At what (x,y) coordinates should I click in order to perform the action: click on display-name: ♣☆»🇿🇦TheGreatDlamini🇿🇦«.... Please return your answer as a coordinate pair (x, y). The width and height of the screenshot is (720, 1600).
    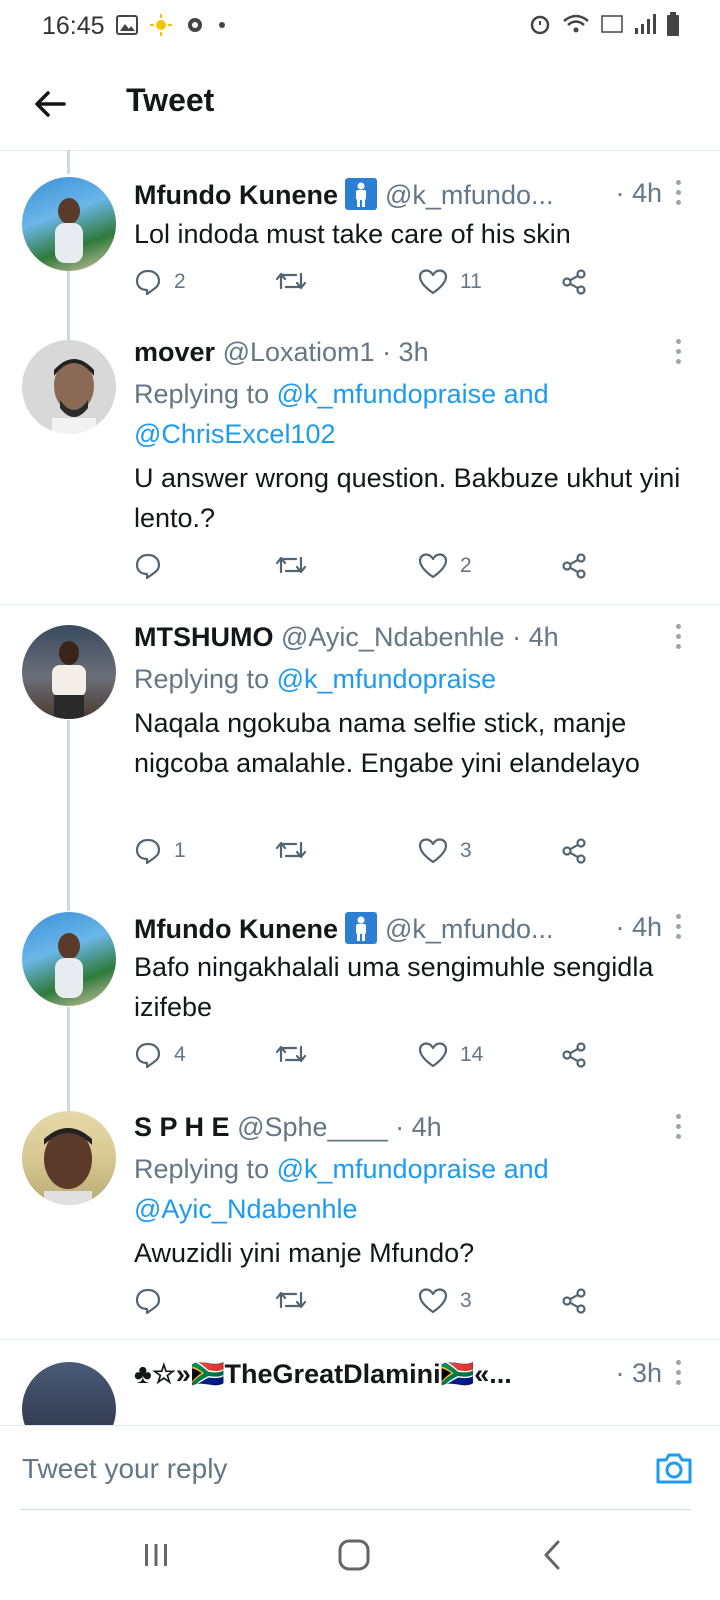
    Looking at the image, I should click on (323, 1374).